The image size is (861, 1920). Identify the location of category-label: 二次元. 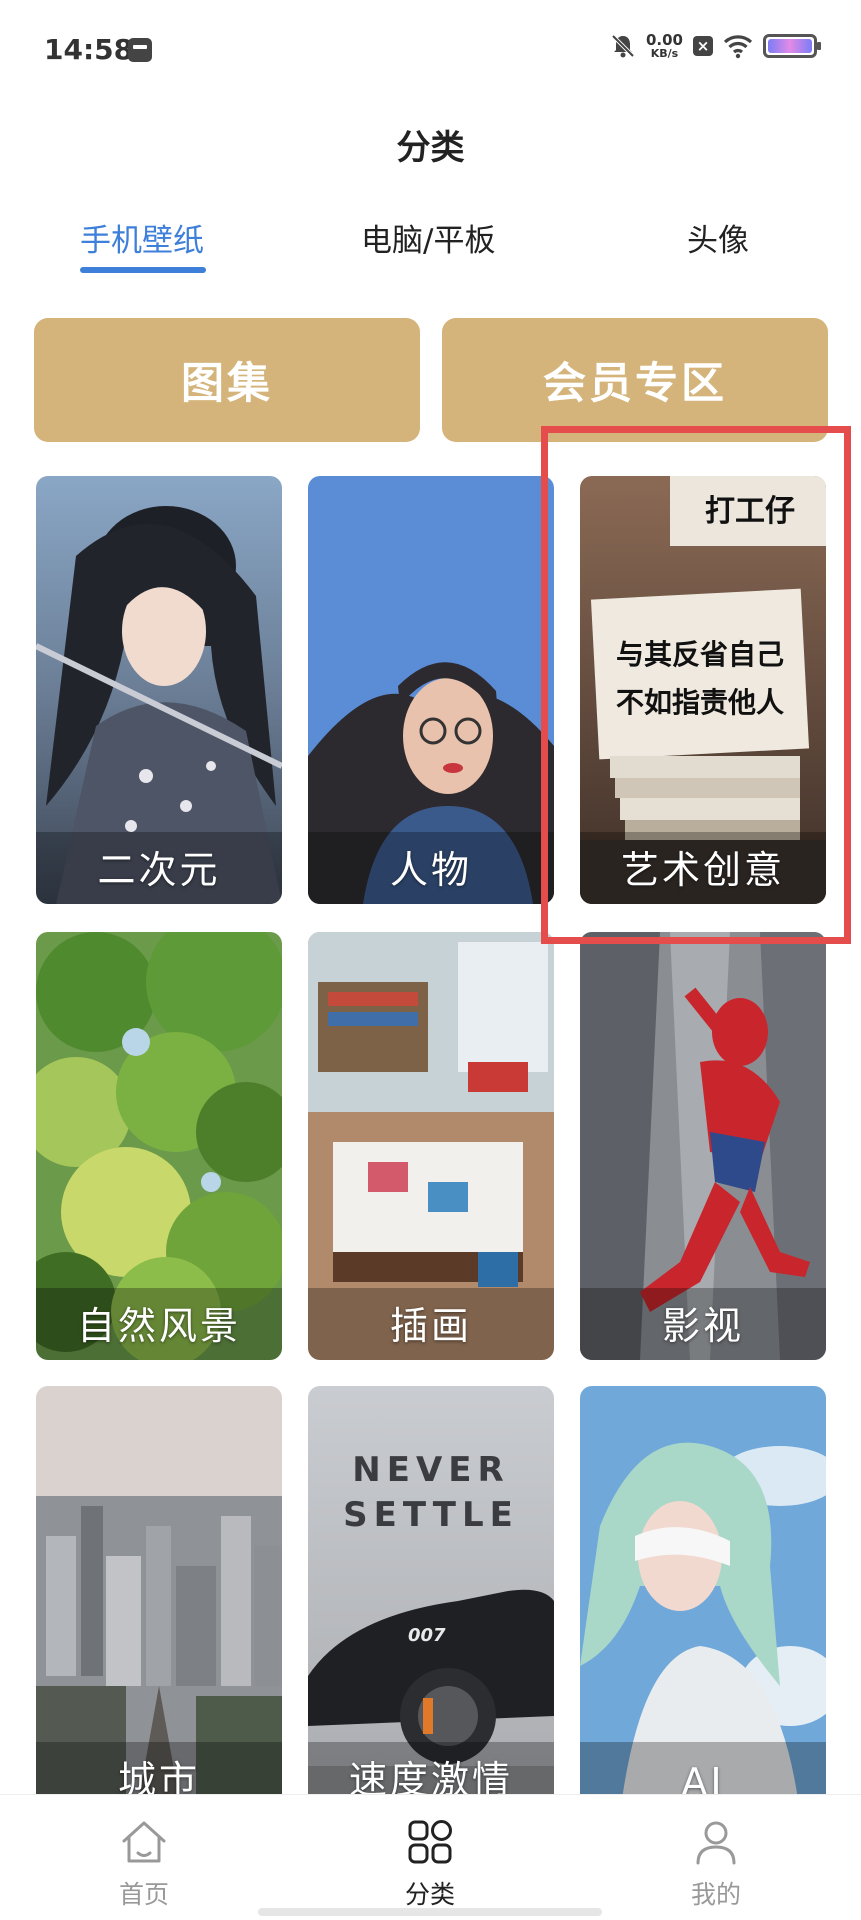
(159, 870).